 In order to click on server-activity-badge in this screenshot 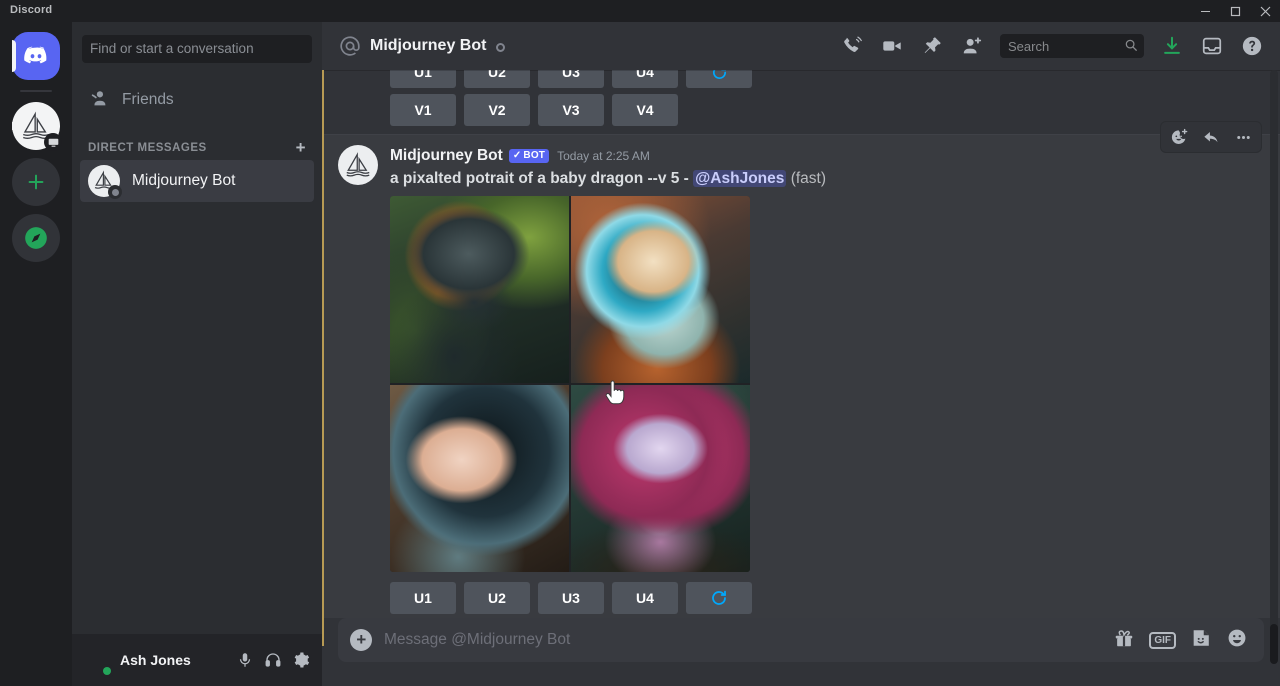, I will do `click(53, 142)`.